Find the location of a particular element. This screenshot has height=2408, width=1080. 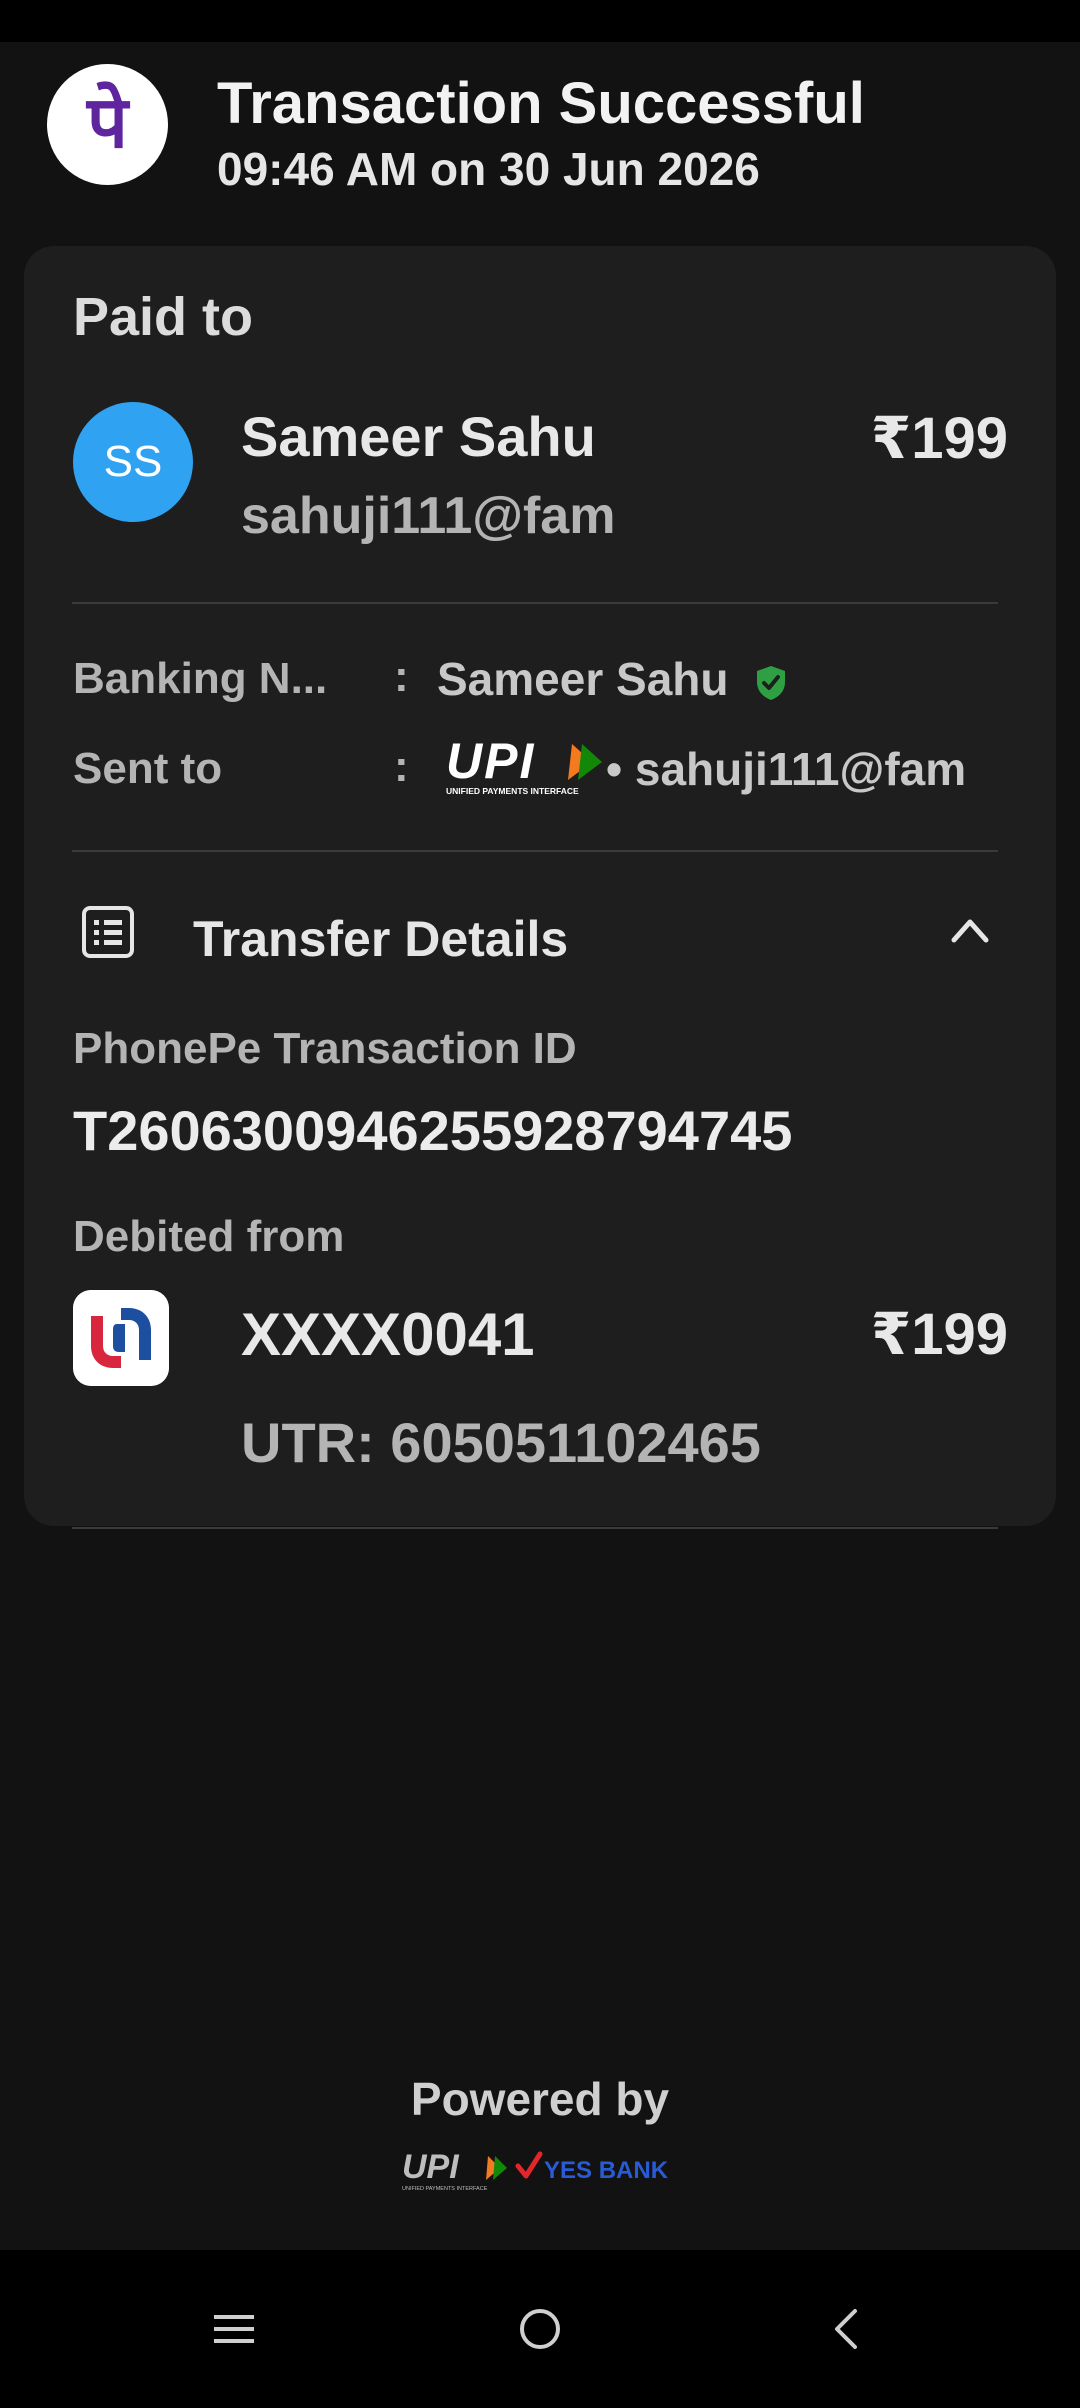

debited-from-label: Debited from is located at coordinates (209, 1236).